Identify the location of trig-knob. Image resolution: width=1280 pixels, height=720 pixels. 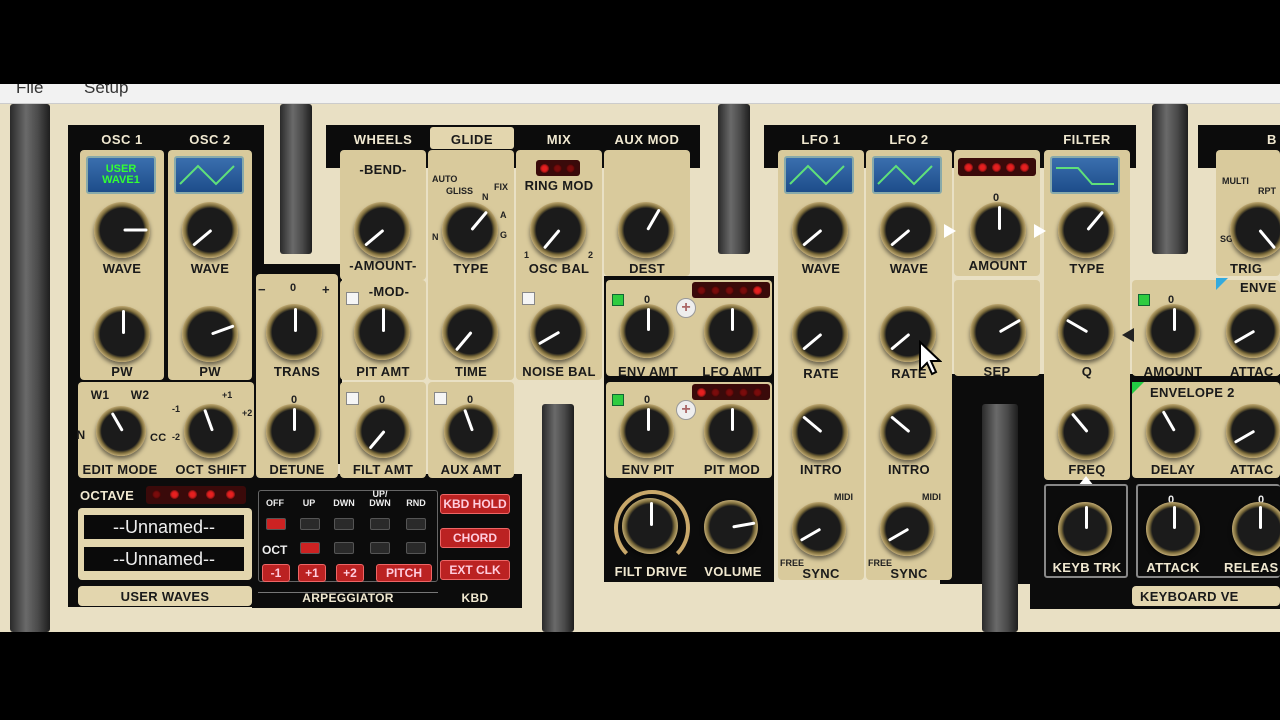
(1255, 230).